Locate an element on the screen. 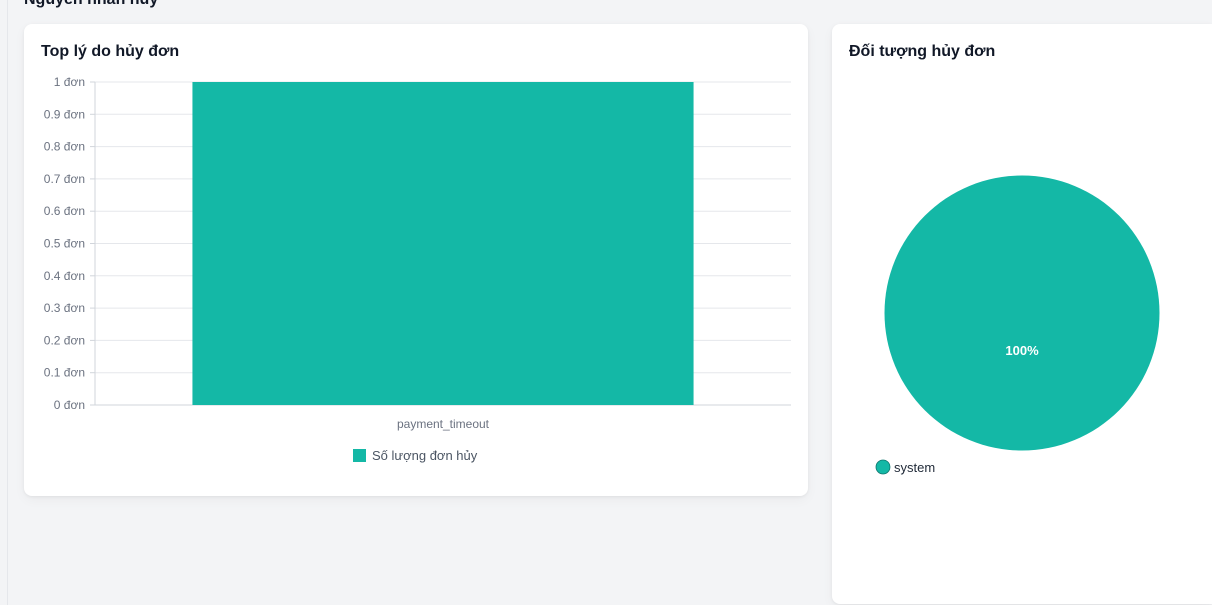 The width and height of the screenshot is (1212, 605). pie-slice is located at coordinates (1022, 313).